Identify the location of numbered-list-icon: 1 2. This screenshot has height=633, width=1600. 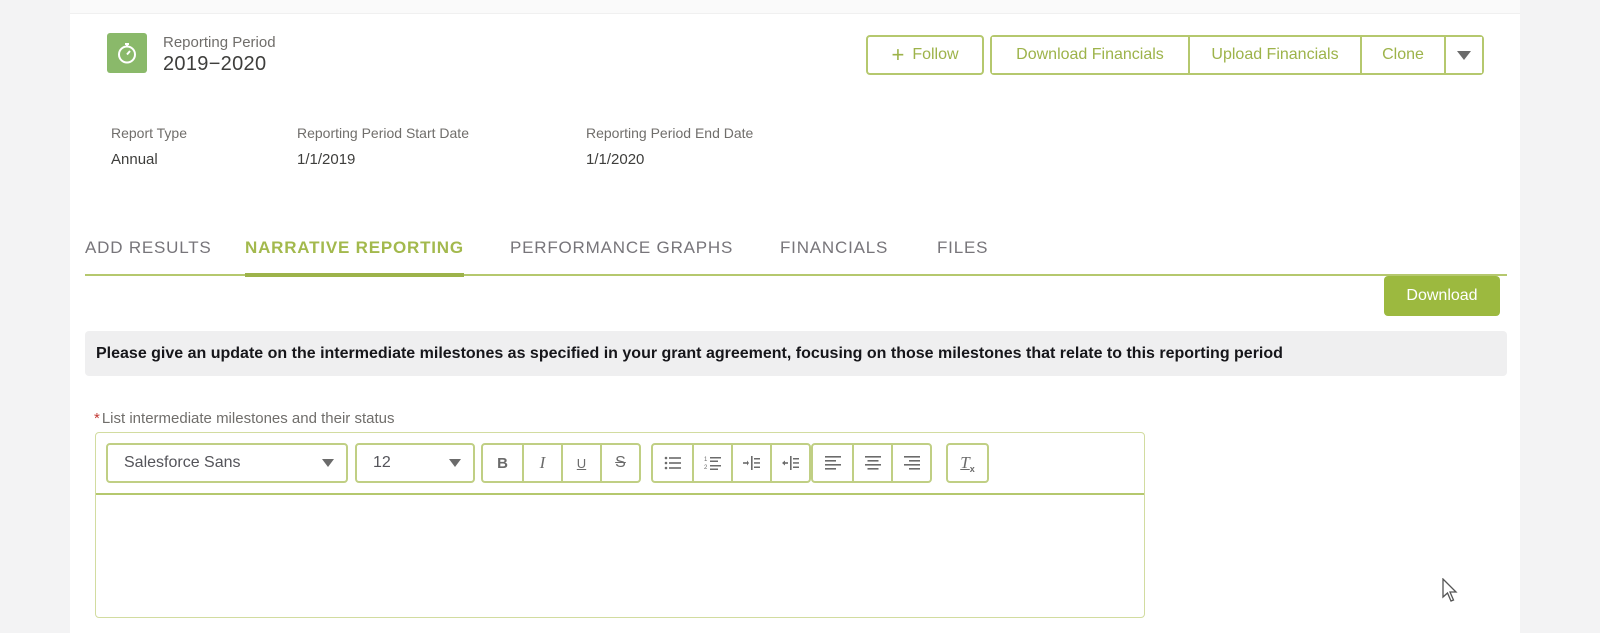
(712, 464).